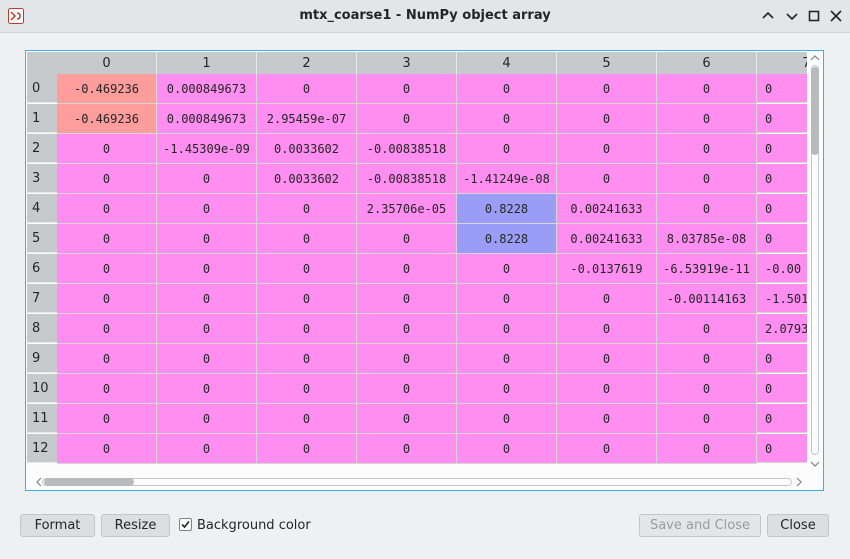 The width and height of the screenshot is (850, 559). Describe the element at coordinates (507, 179) in the screenshot. I see `table-cell: -1.41249e-08` at that location.